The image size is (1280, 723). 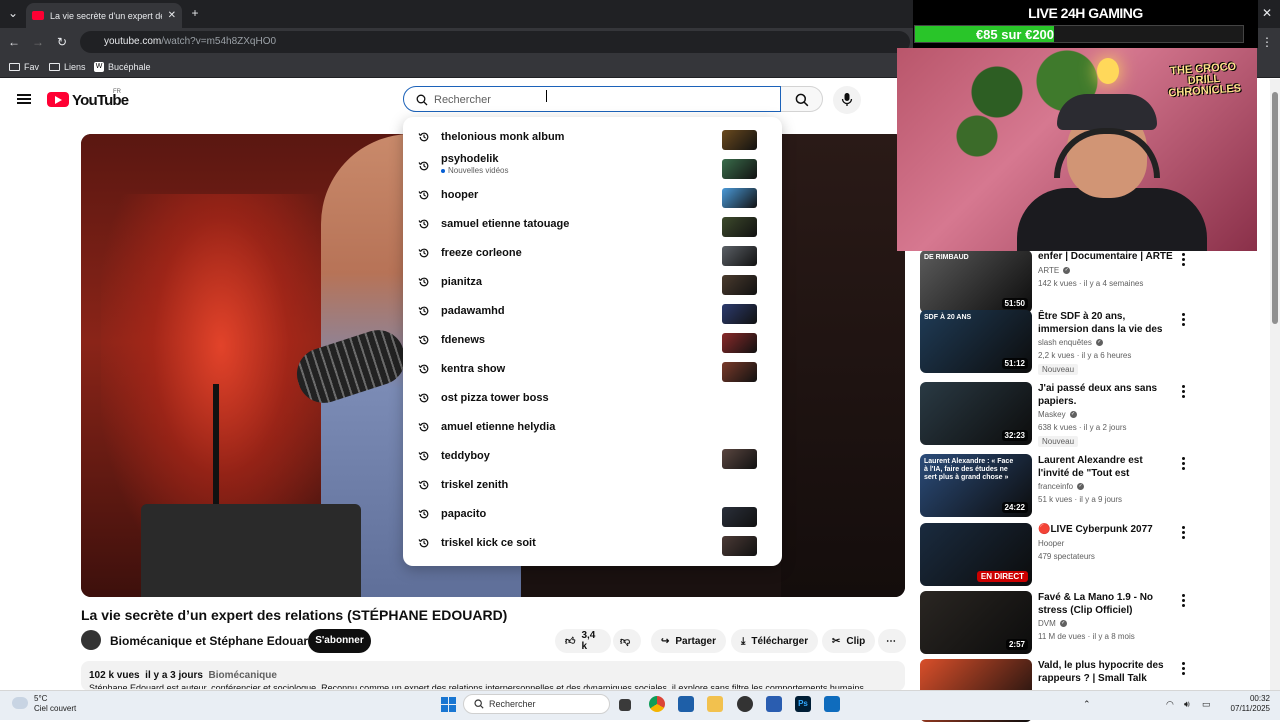 What do you see at coordinates (592, 397) in the screenshot?
I see `suggestion-item: ost pizza tower boss` at bounding box center [592, 397].